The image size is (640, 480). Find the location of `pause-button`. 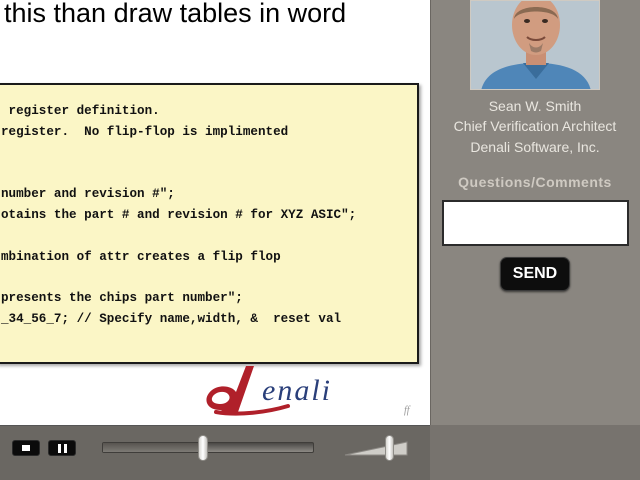

pause-button is located at coordinates (62, 448).